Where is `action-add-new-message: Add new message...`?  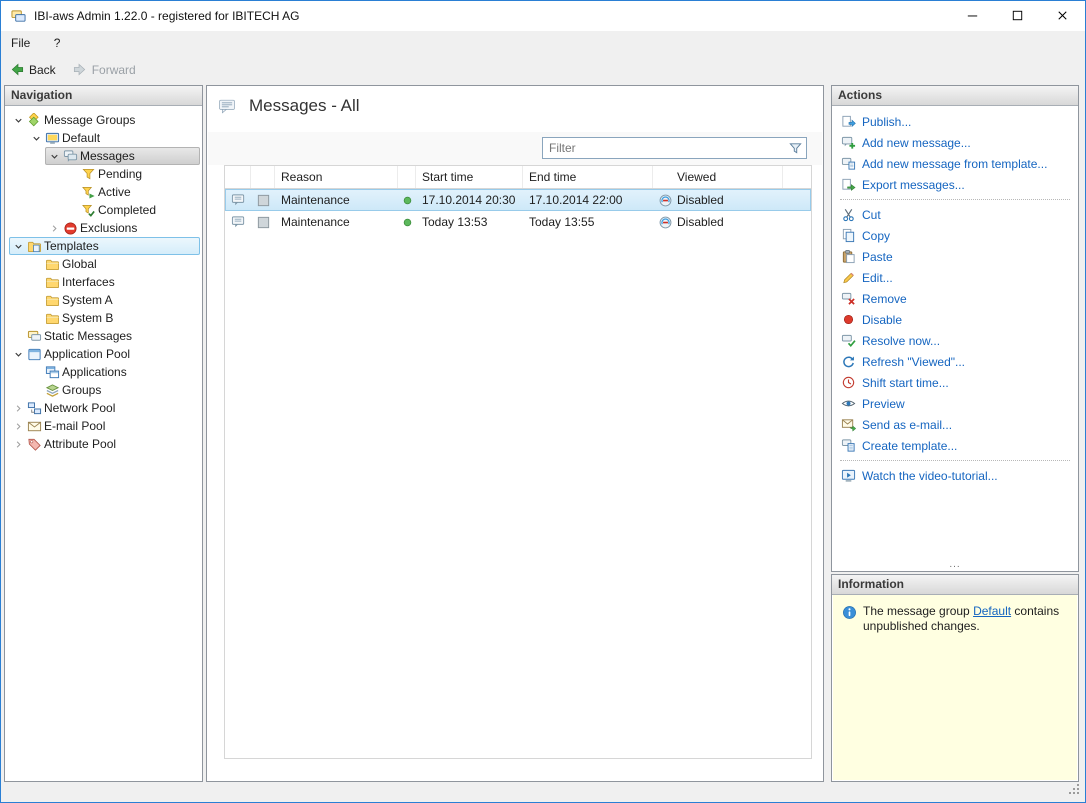 action-add-new-message: Add new message... is located at coordinates (955, 142).